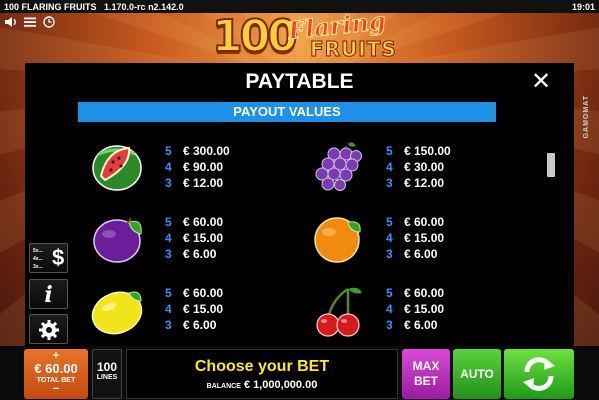  Describe the element at coordinates (280, 385) in the screenshot. I see `balance-value: € 1,000,000.00` at that location.